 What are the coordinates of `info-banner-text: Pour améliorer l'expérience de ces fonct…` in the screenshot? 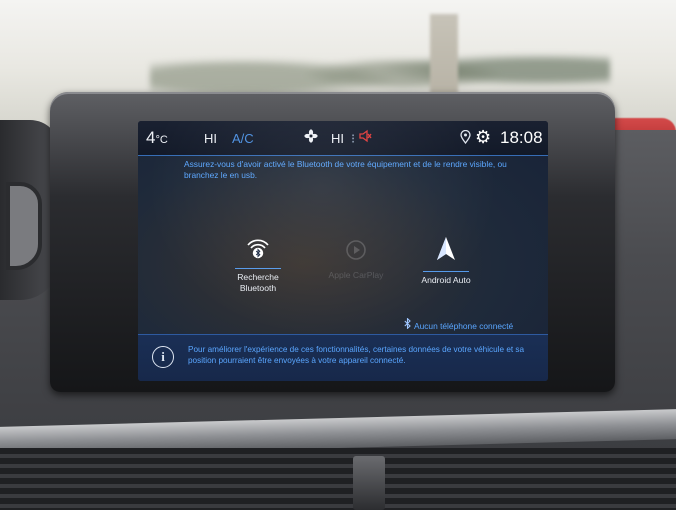 It's located at (356, 355).